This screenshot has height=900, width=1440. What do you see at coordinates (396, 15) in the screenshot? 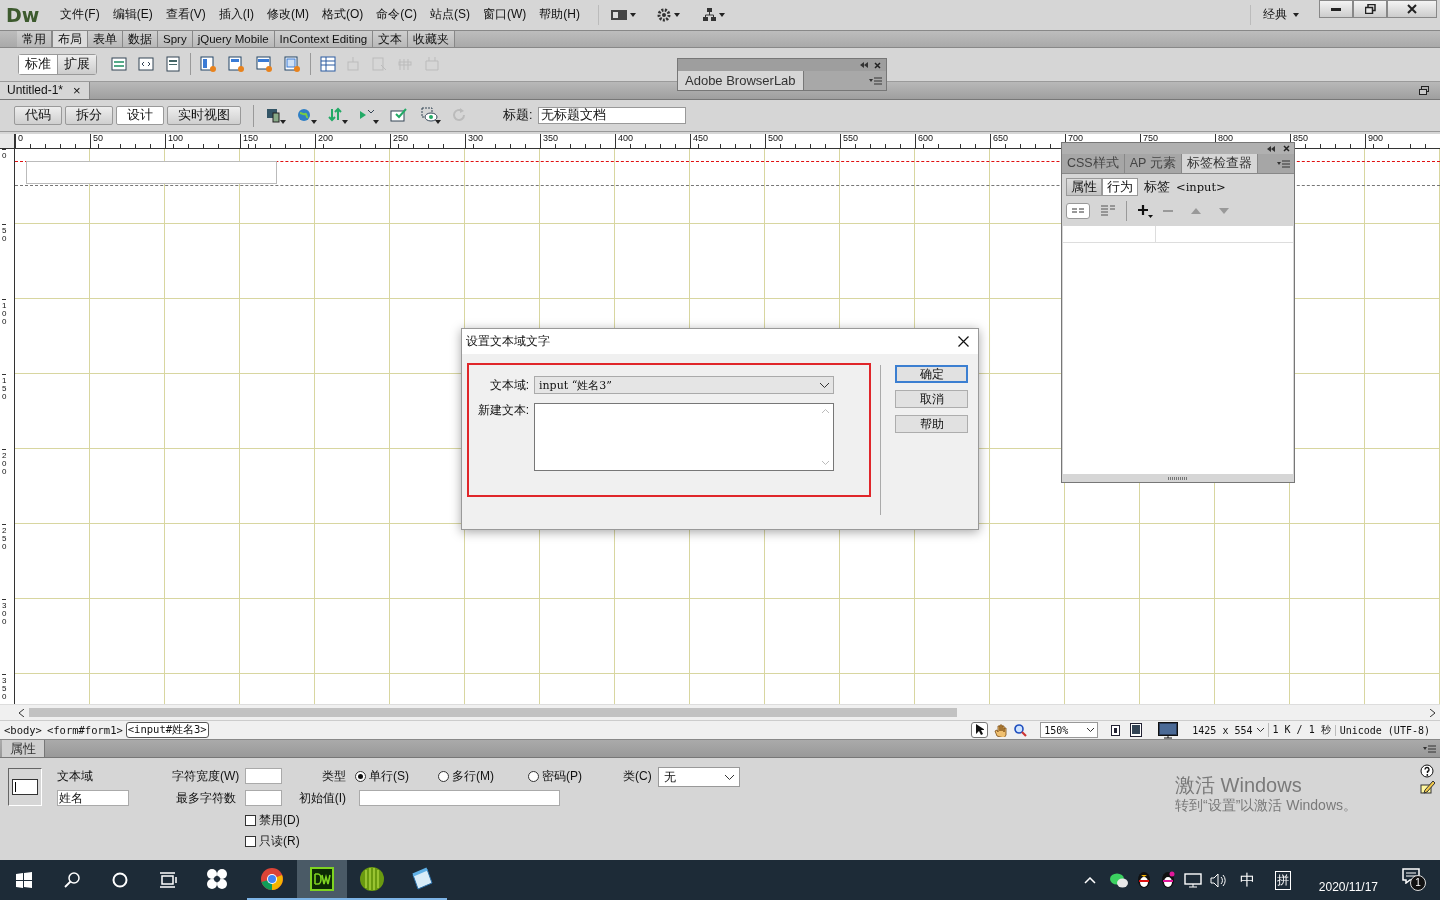
I see `menu-item: 命令(C)` at bounding box center [396, 15].